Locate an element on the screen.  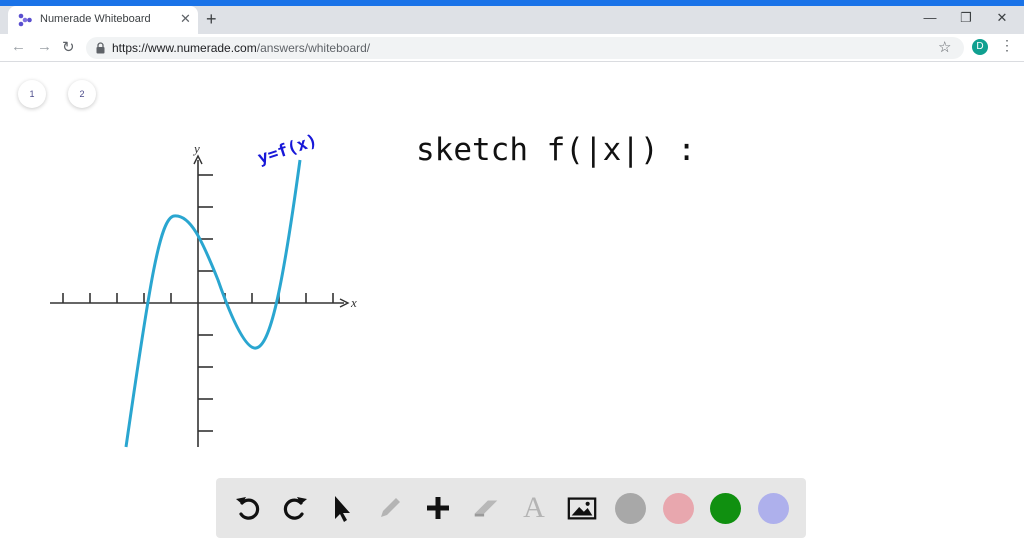
numerade-logo-icon is located at coordinates (25, 20).